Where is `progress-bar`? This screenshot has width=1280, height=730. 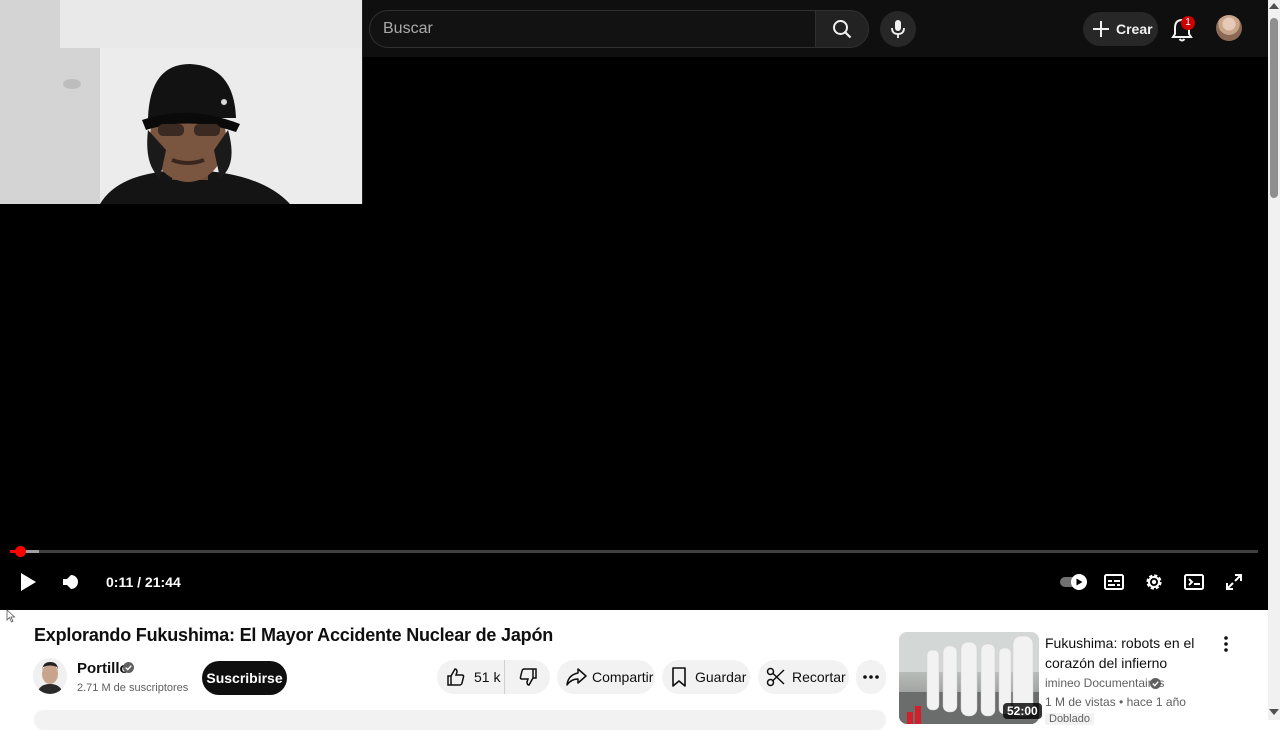 progress-bar is located at coordinates (634, 551).